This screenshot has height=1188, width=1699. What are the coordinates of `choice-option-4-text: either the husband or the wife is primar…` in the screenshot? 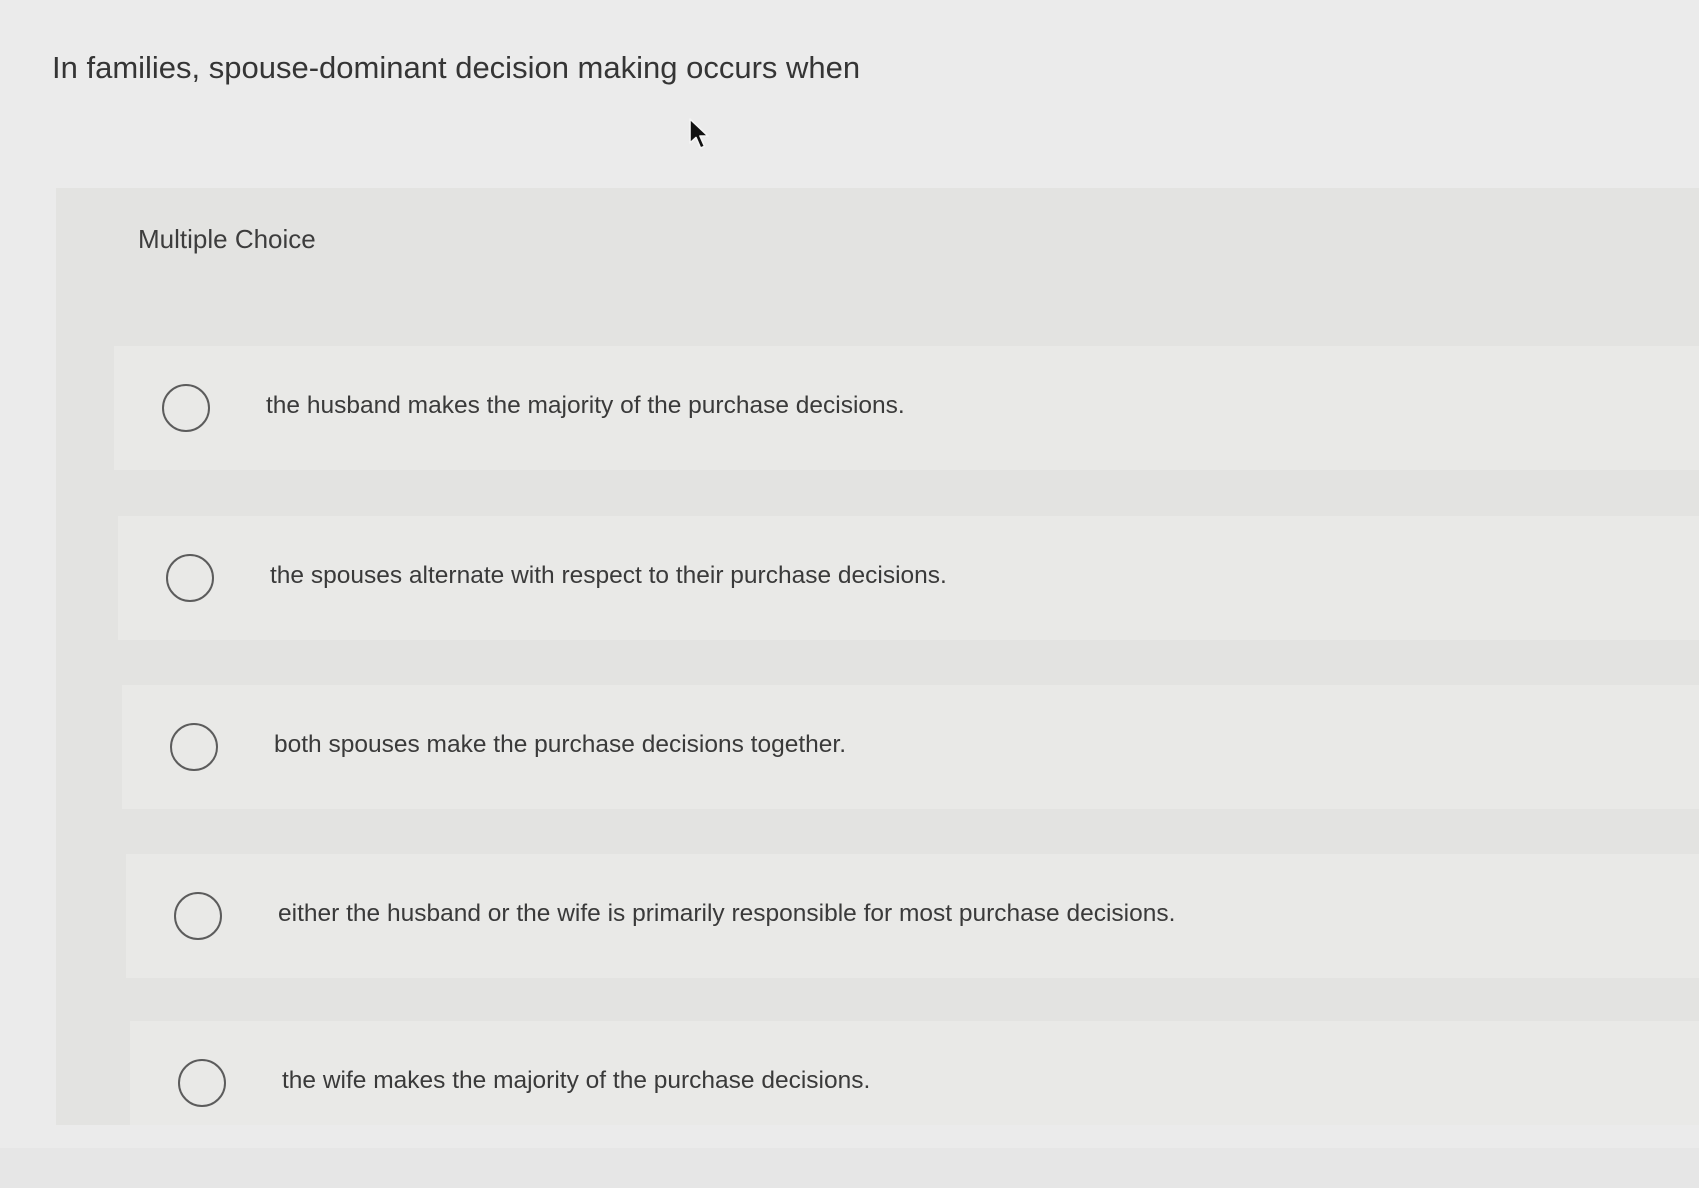 It's located at (727, 913).